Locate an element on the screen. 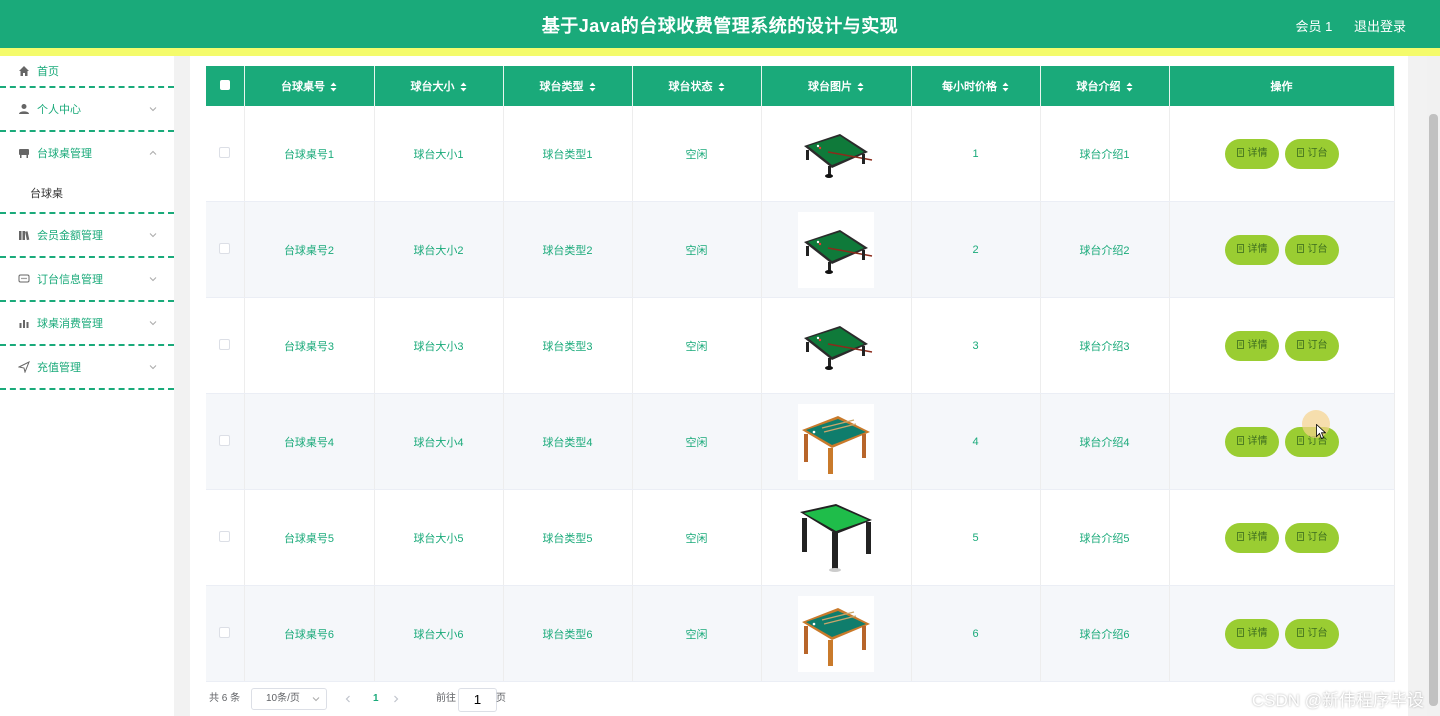 The height and width of the screenshot is (716, 1440). sidebar-item-booking-info: 订台信息管理 is located at coordinates (87, 280).